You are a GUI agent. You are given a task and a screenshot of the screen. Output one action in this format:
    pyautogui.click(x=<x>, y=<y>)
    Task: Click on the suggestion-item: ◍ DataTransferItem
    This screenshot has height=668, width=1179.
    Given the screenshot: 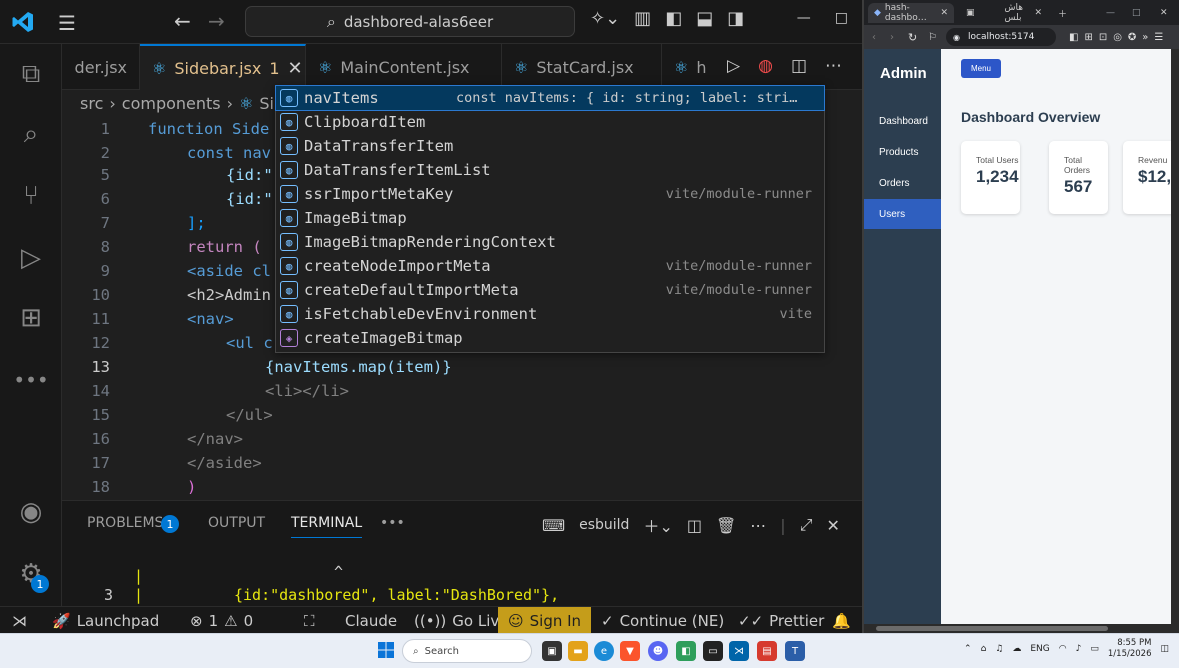 What is the action you would take?
    pyautogui.click(x=550, y=146)
    